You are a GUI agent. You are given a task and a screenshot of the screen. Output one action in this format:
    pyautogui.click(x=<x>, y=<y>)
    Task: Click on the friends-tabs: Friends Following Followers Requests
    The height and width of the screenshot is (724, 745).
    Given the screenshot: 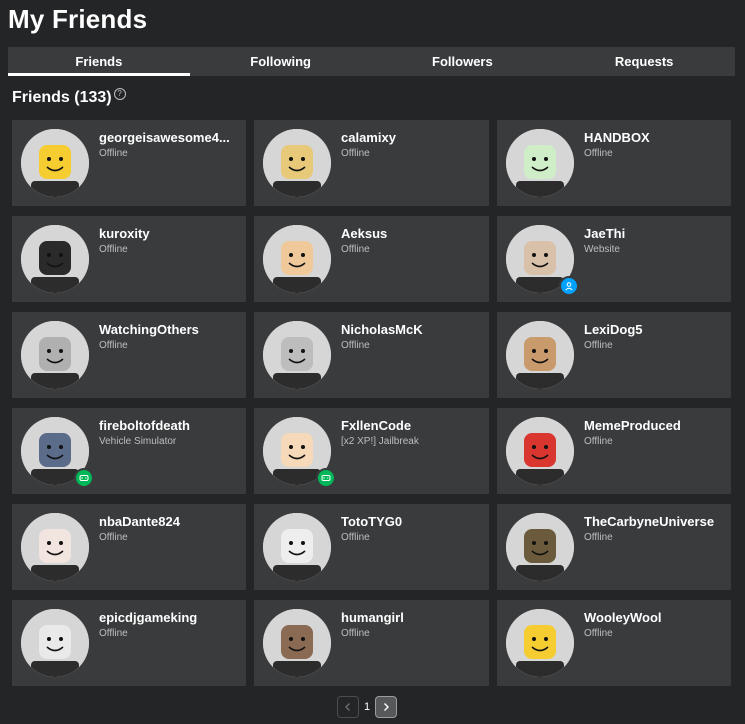 What is the action you would take?
    pyautogui.click(x=371, y=61)
    